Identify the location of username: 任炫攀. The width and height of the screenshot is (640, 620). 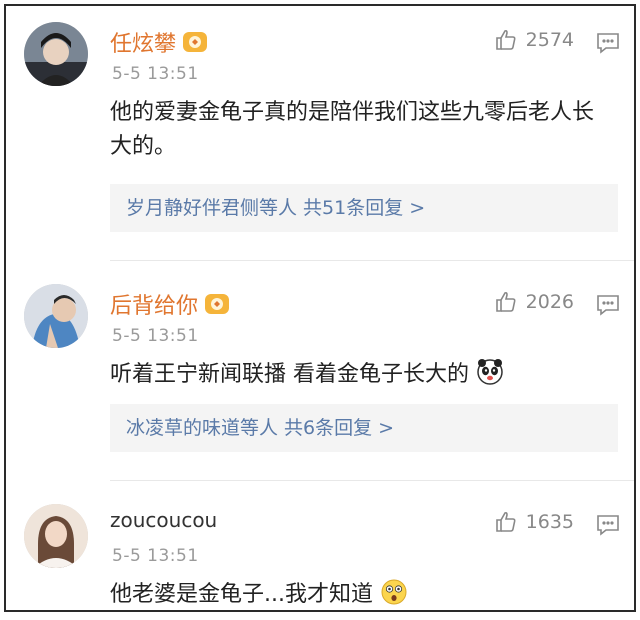
(159, 42).